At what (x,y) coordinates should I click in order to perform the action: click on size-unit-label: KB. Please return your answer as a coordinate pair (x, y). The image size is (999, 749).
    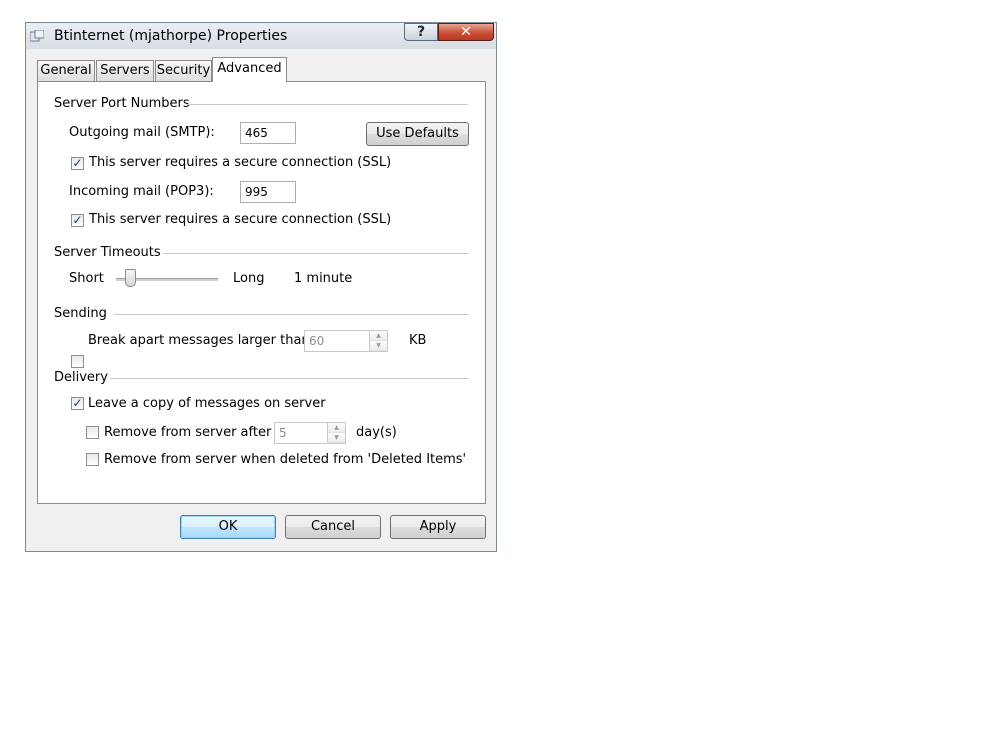
    Looking at the image, I should click on (418, 340).